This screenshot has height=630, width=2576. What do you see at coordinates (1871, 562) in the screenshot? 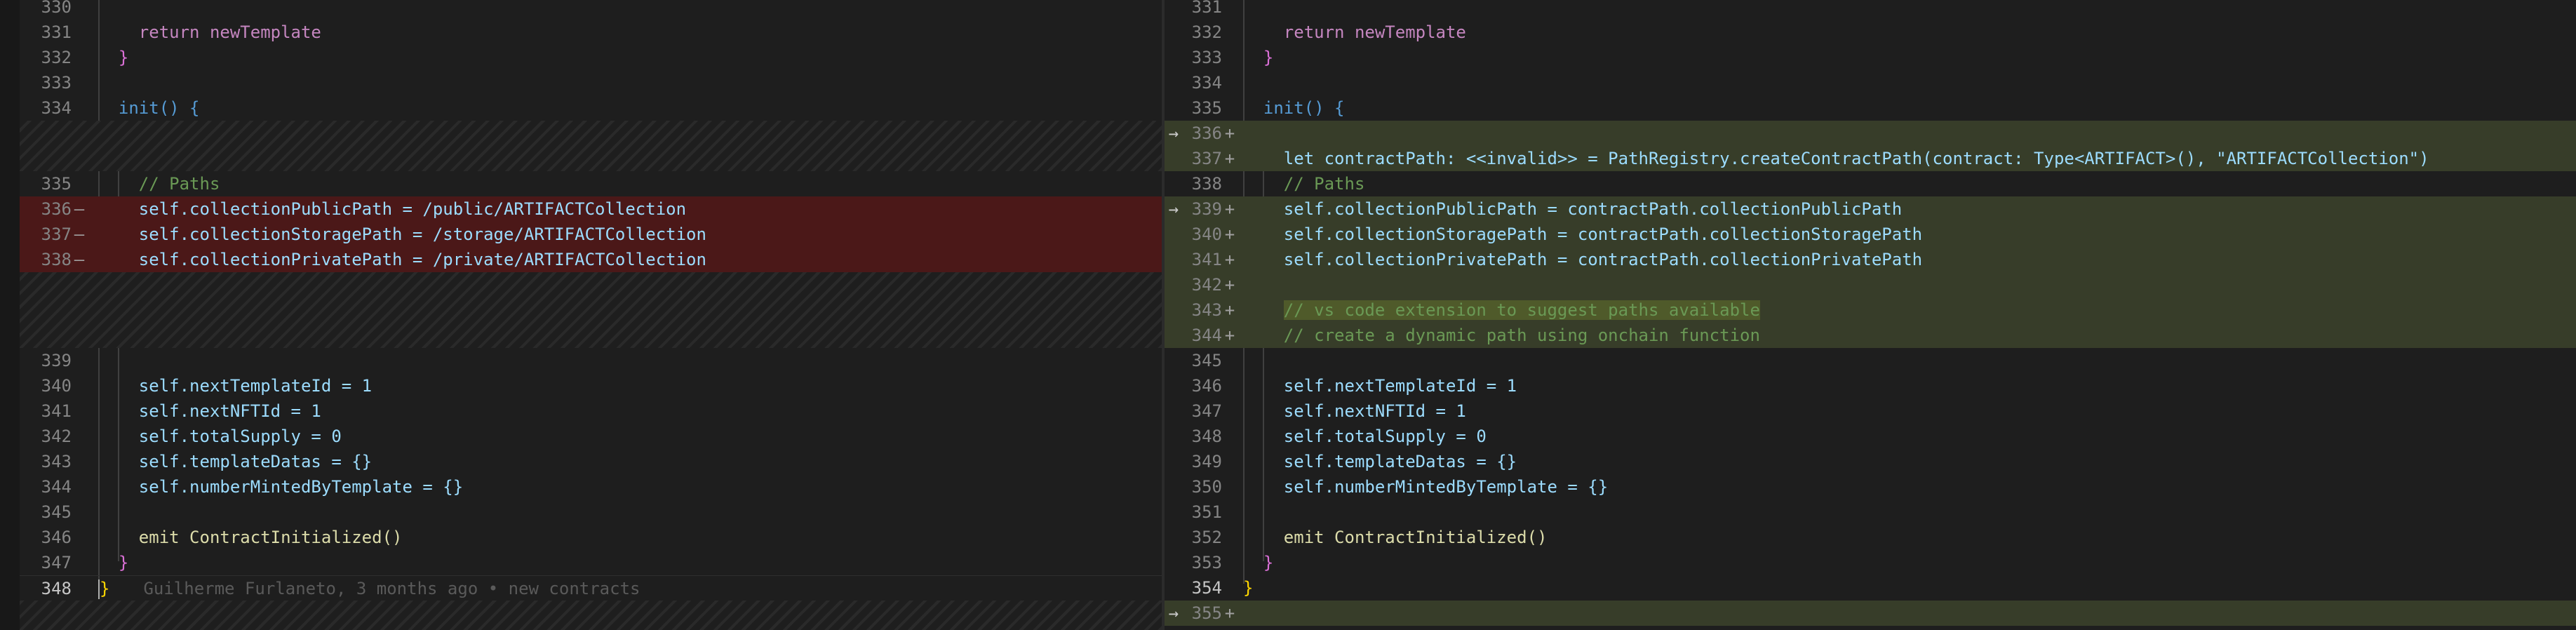
I see `code-line: 353 }` at bounding box center [1871, 562].